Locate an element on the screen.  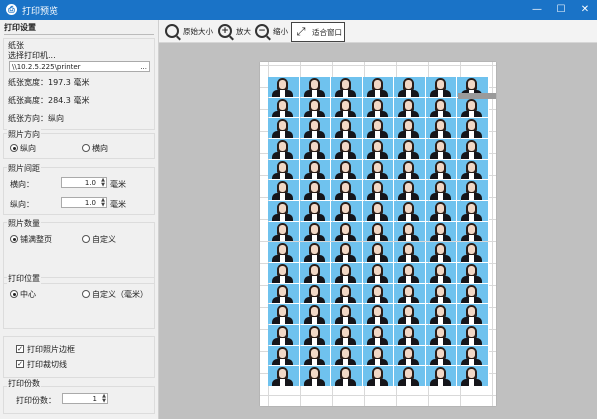
original-size-label: 原始大小 is located at coordinates (198, 31).